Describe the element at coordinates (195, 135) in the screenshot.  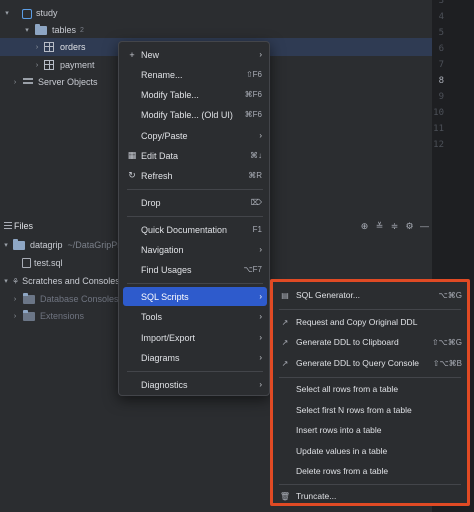
I see `menu-item-copy-paste: Copy/Paste ›` at that location.